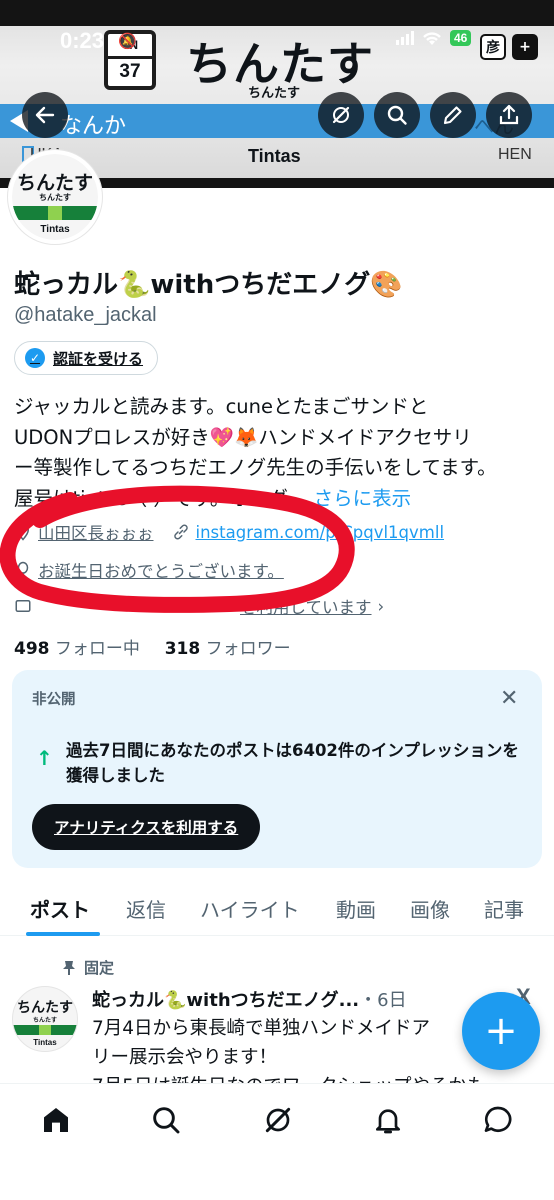 This screenshot has width=554, height=1200. What do you see at coordinates (54, 183) in the screenshot?
I see `avatar-main-text: ちんたす` at bounding box center [54, 183].